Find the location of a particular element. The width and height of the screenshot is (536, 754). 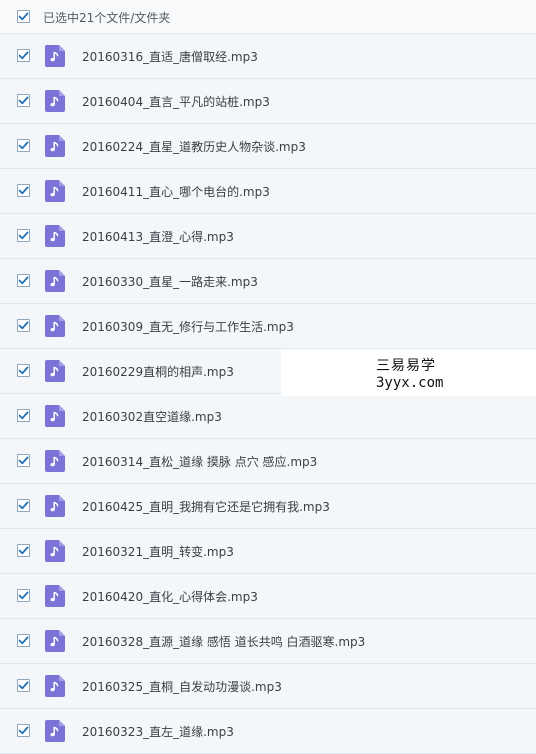

file-row: 20160314_直松_道缘 摸脉 点穴 感应.mp3 is located at coordinates (268, 461).